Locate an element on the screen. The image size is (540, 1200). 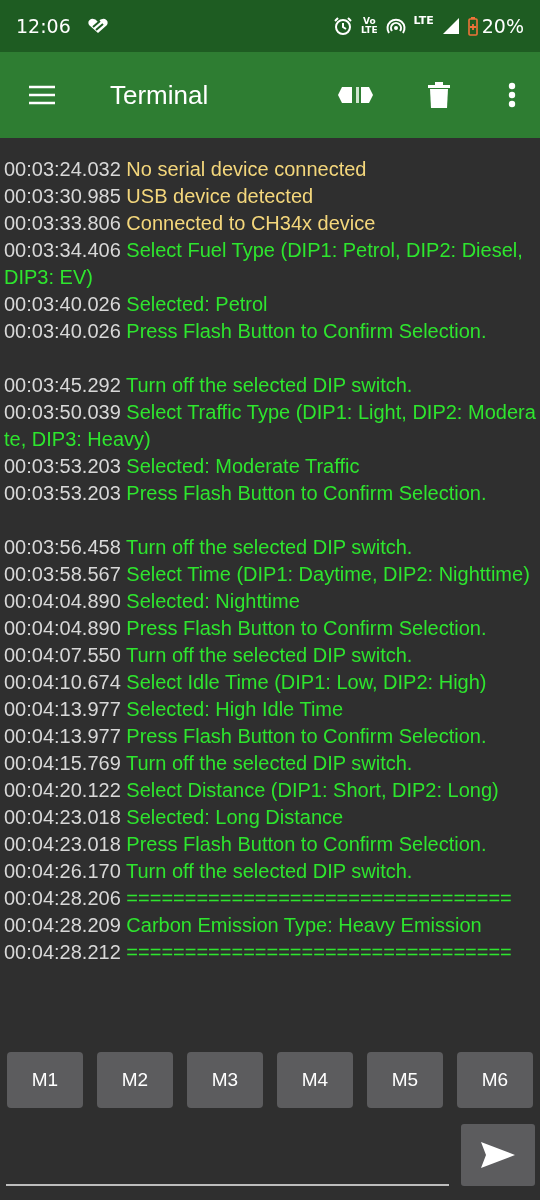
macro-button: M1 is located at coordinates (45, 1080).